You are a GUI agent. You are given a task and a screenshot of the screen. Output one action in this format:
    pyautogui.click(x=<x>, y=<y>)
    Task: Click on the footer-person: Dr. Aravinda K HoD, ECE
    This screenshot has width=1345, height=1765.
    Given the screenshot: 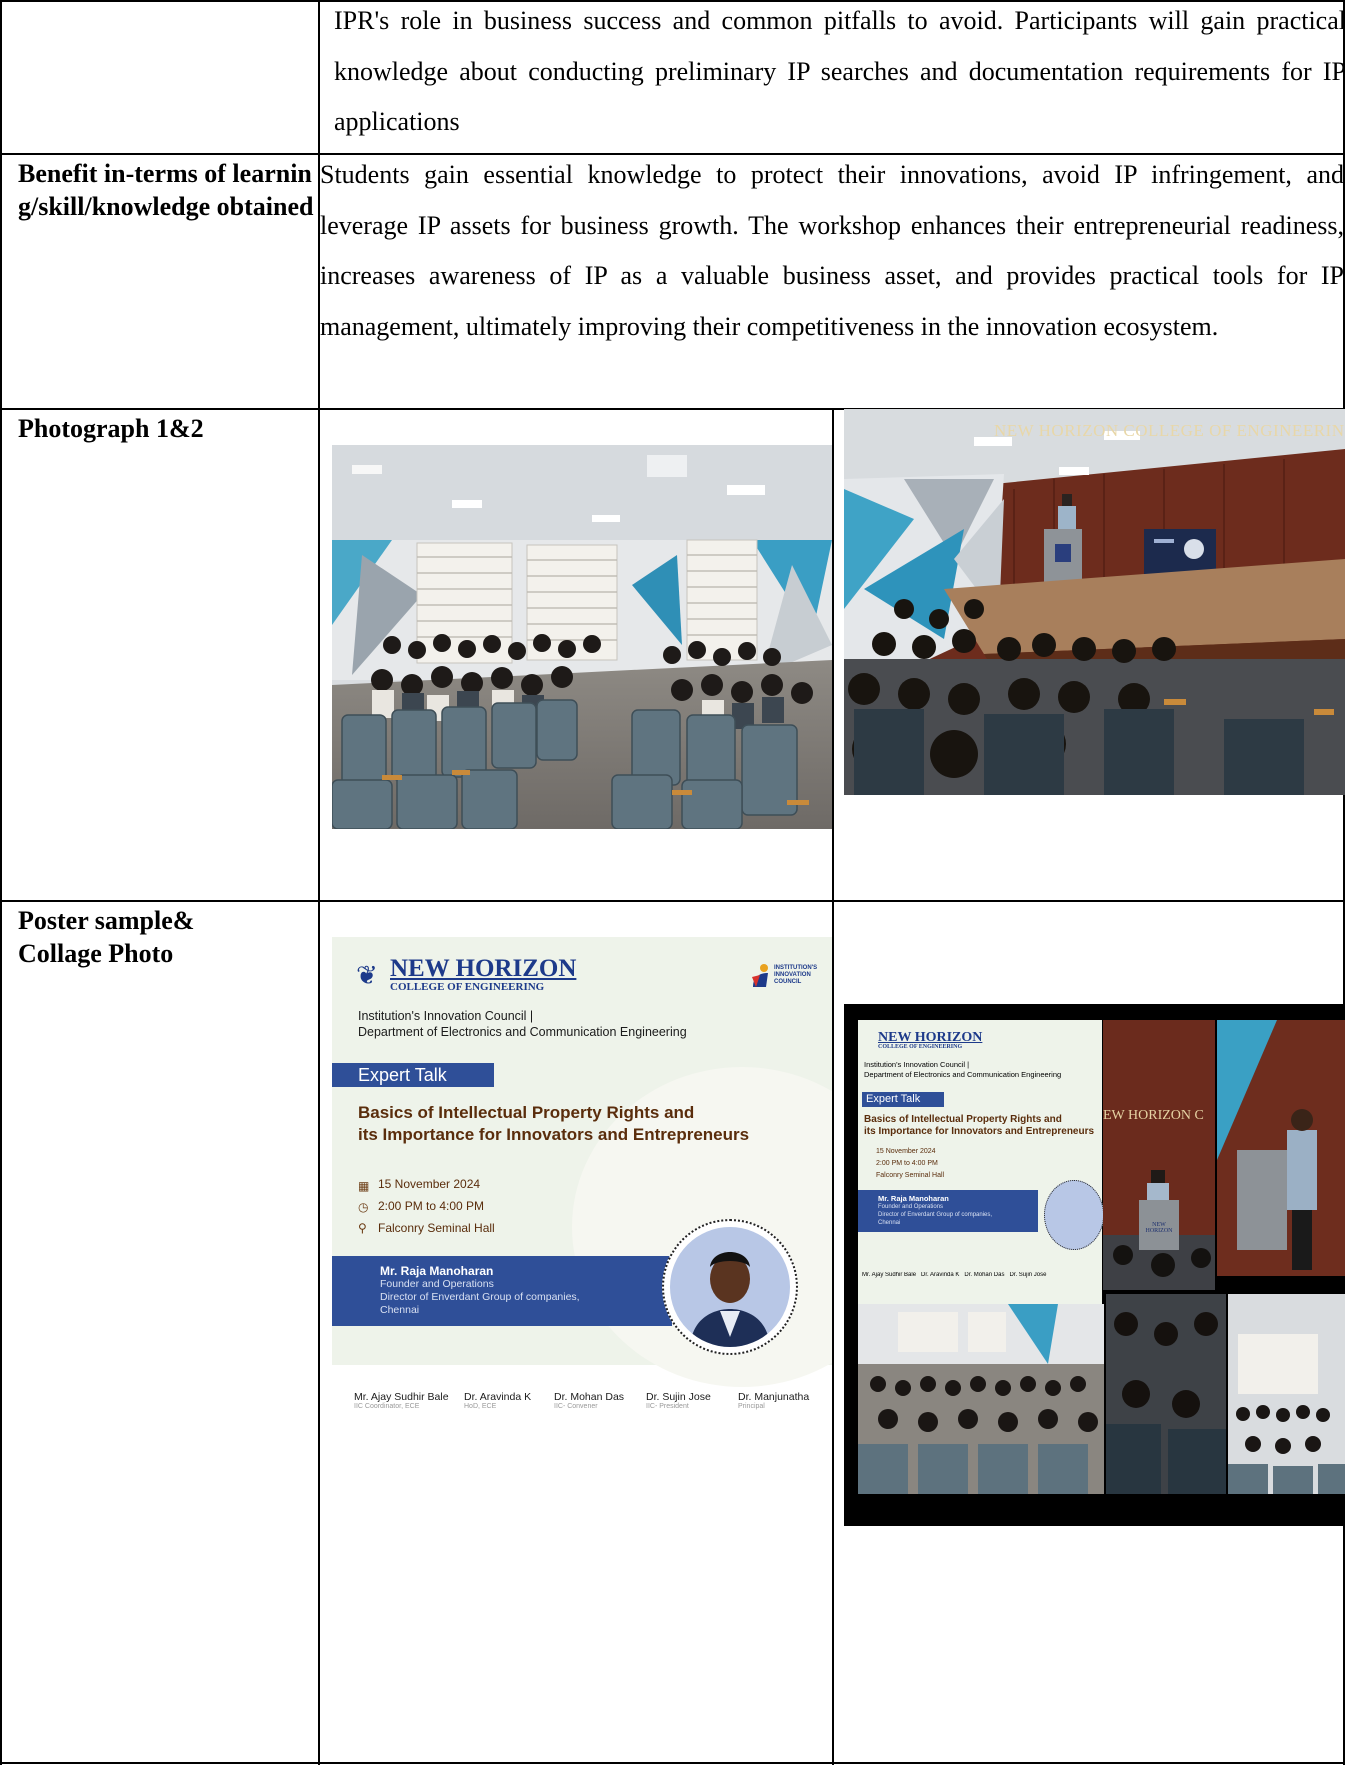 What is the action you would take?
    pyautogui.click(x=497, y=1400)
    